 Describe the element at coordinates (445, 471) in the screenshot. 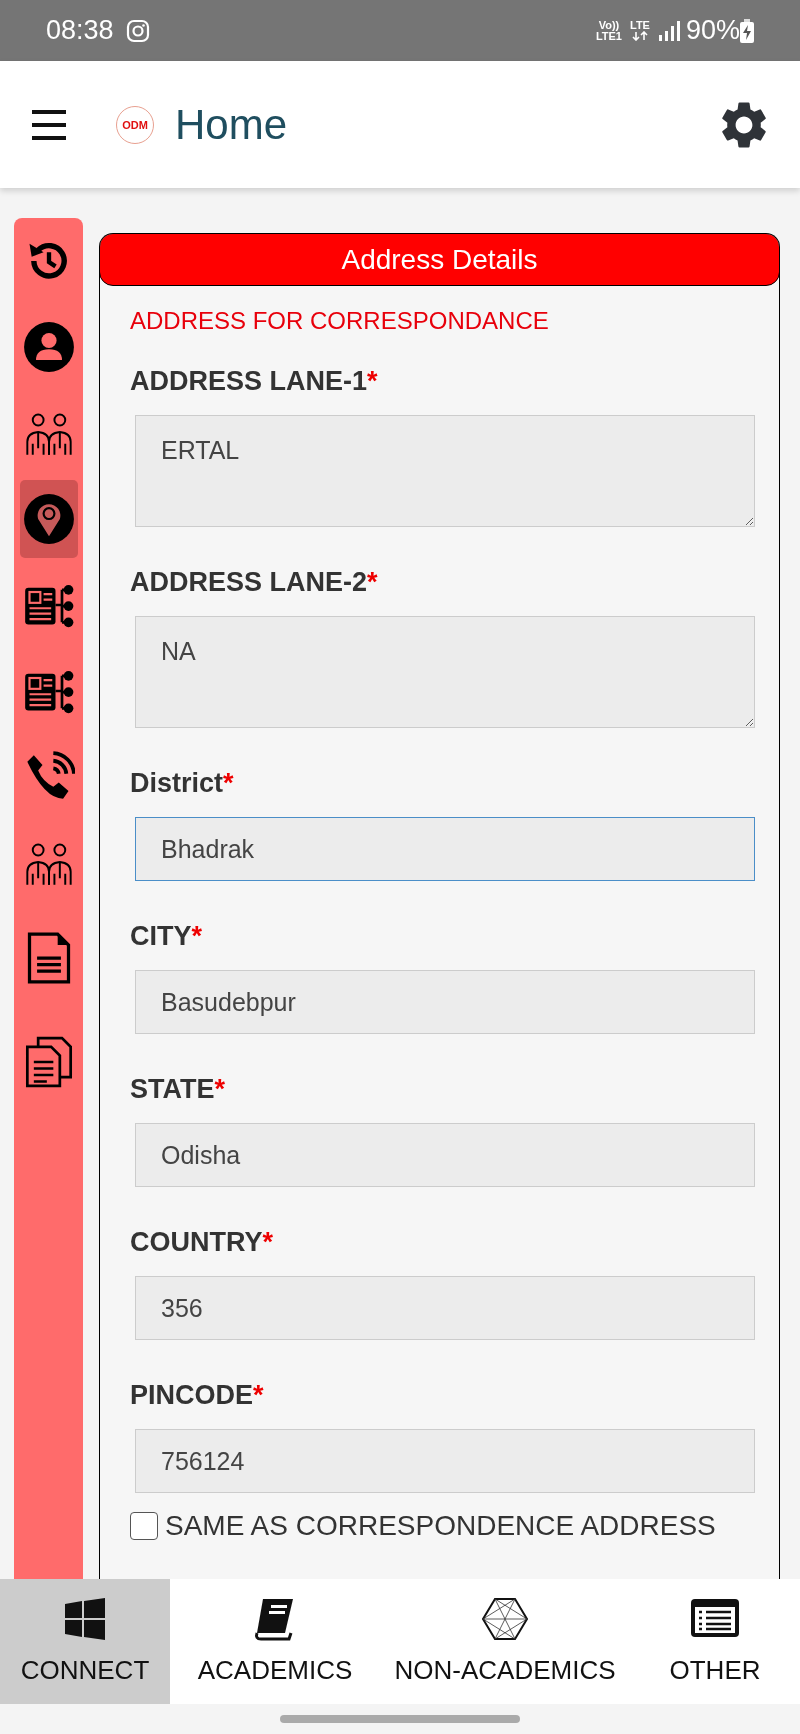

I see `input-field: ERTAL` at that location.